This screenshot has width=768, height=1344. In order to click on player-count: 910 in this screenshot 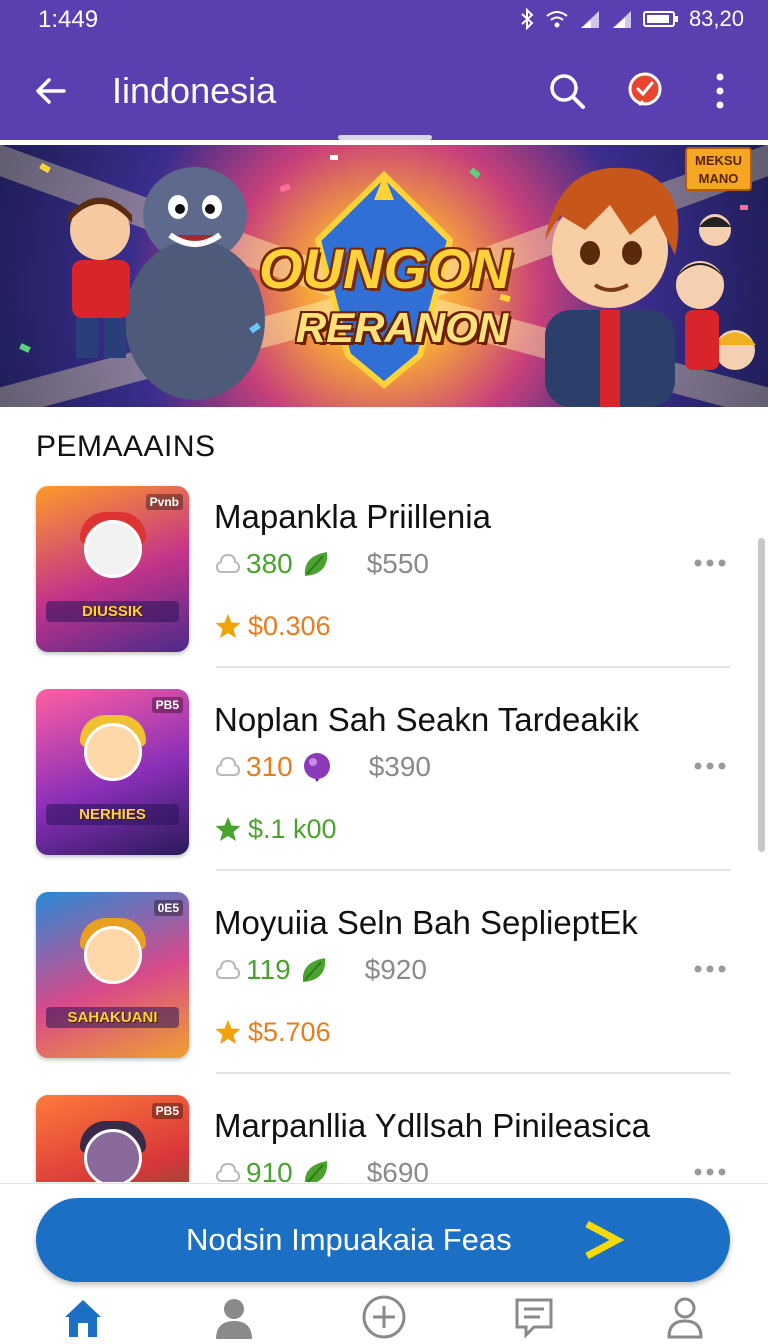, I will do `click(269, 1169)`.